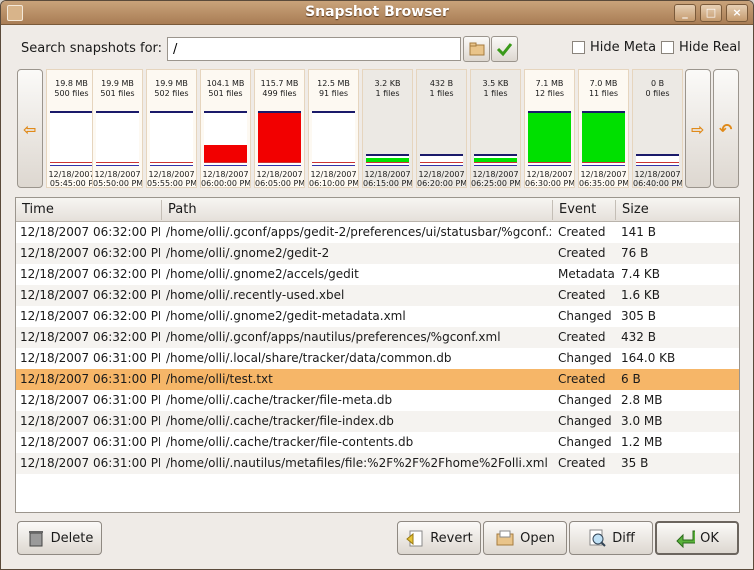 The image size is (754, 570). I want to click on snapshot-item: 0 B0 files 12/18/2007 06:40:00 PM, so click(657, 128).